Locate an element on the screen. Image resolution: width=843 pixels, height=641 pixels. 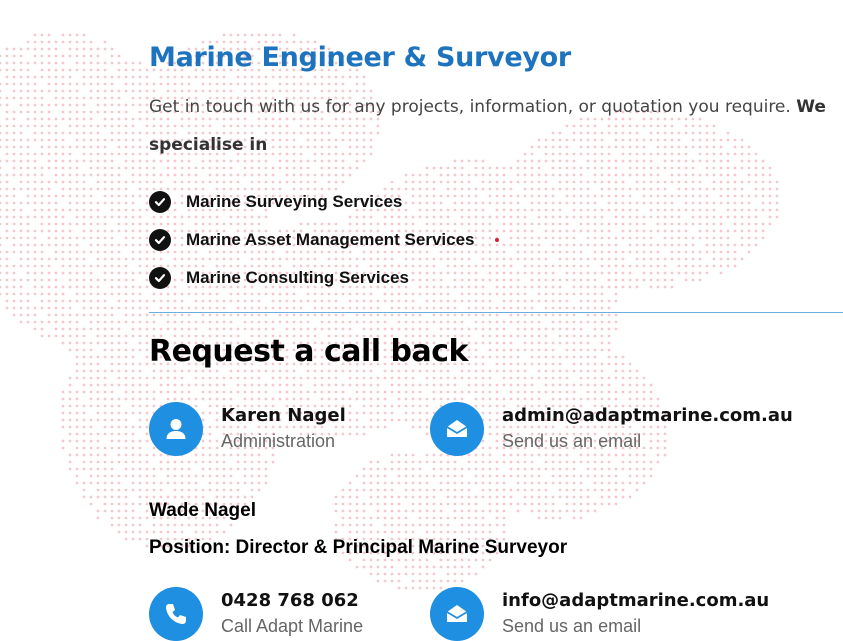
contact-admin: Karen Nagel Administration is located at coordinates (247, 429).